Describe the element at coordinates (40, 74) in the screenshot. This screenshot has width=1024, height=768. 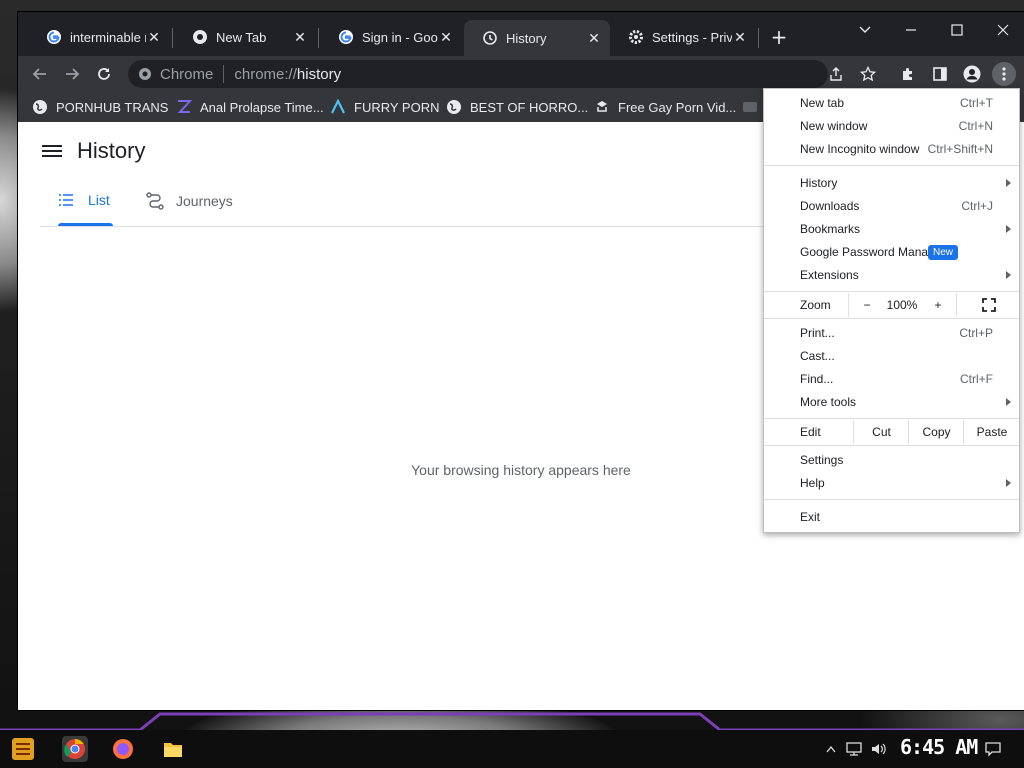
I see `back-button` at that location.